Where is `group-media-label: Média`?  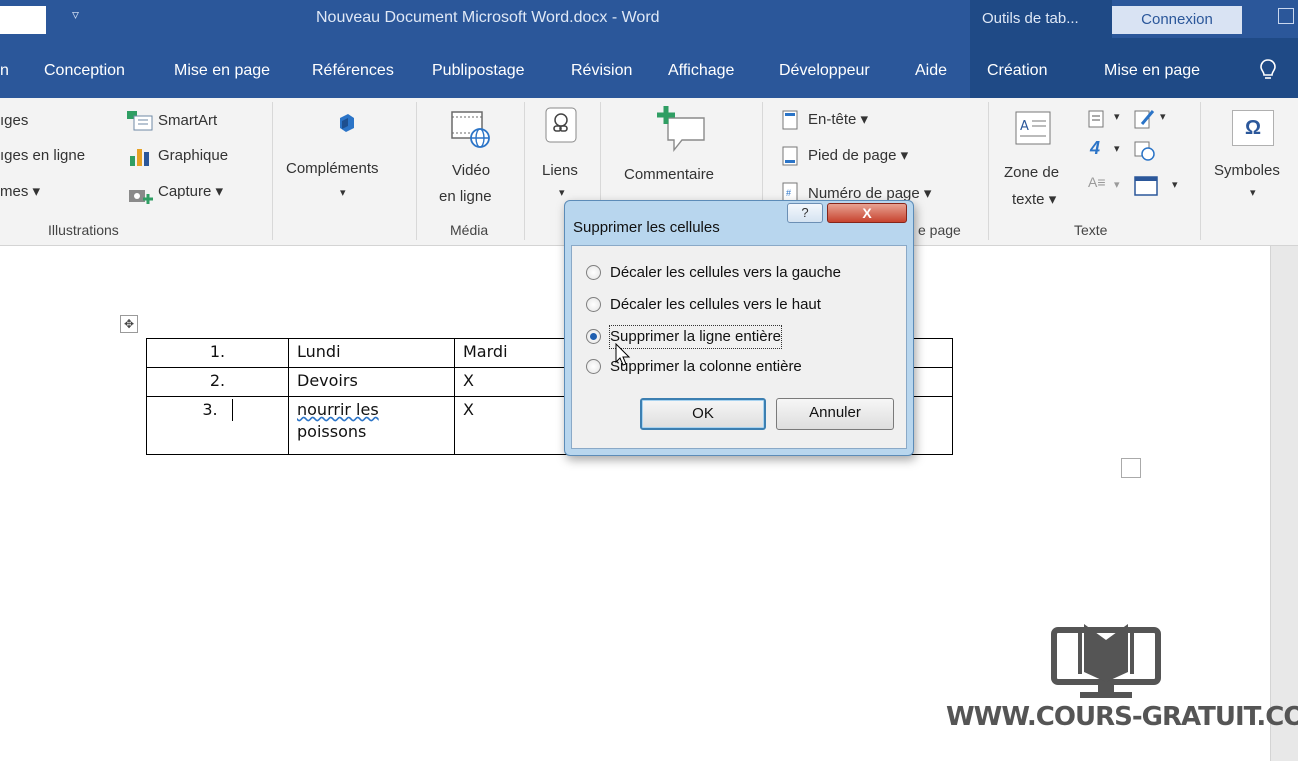
group-media-label: Média is located at coordinates (469, 230).